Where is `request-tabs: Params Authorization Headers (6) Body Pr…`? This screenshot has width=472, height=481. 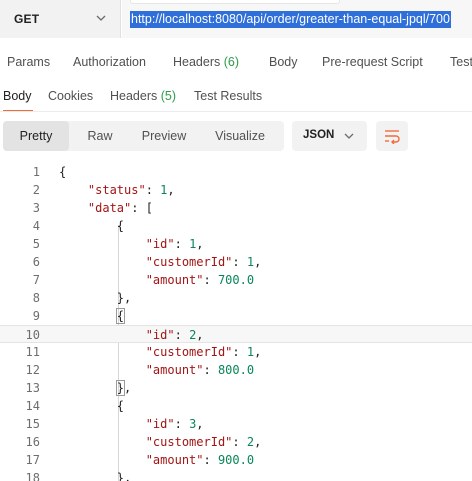
request-tabs: Params Authorization Headers (6) Body Pr… is located at coordinates (236, 63).